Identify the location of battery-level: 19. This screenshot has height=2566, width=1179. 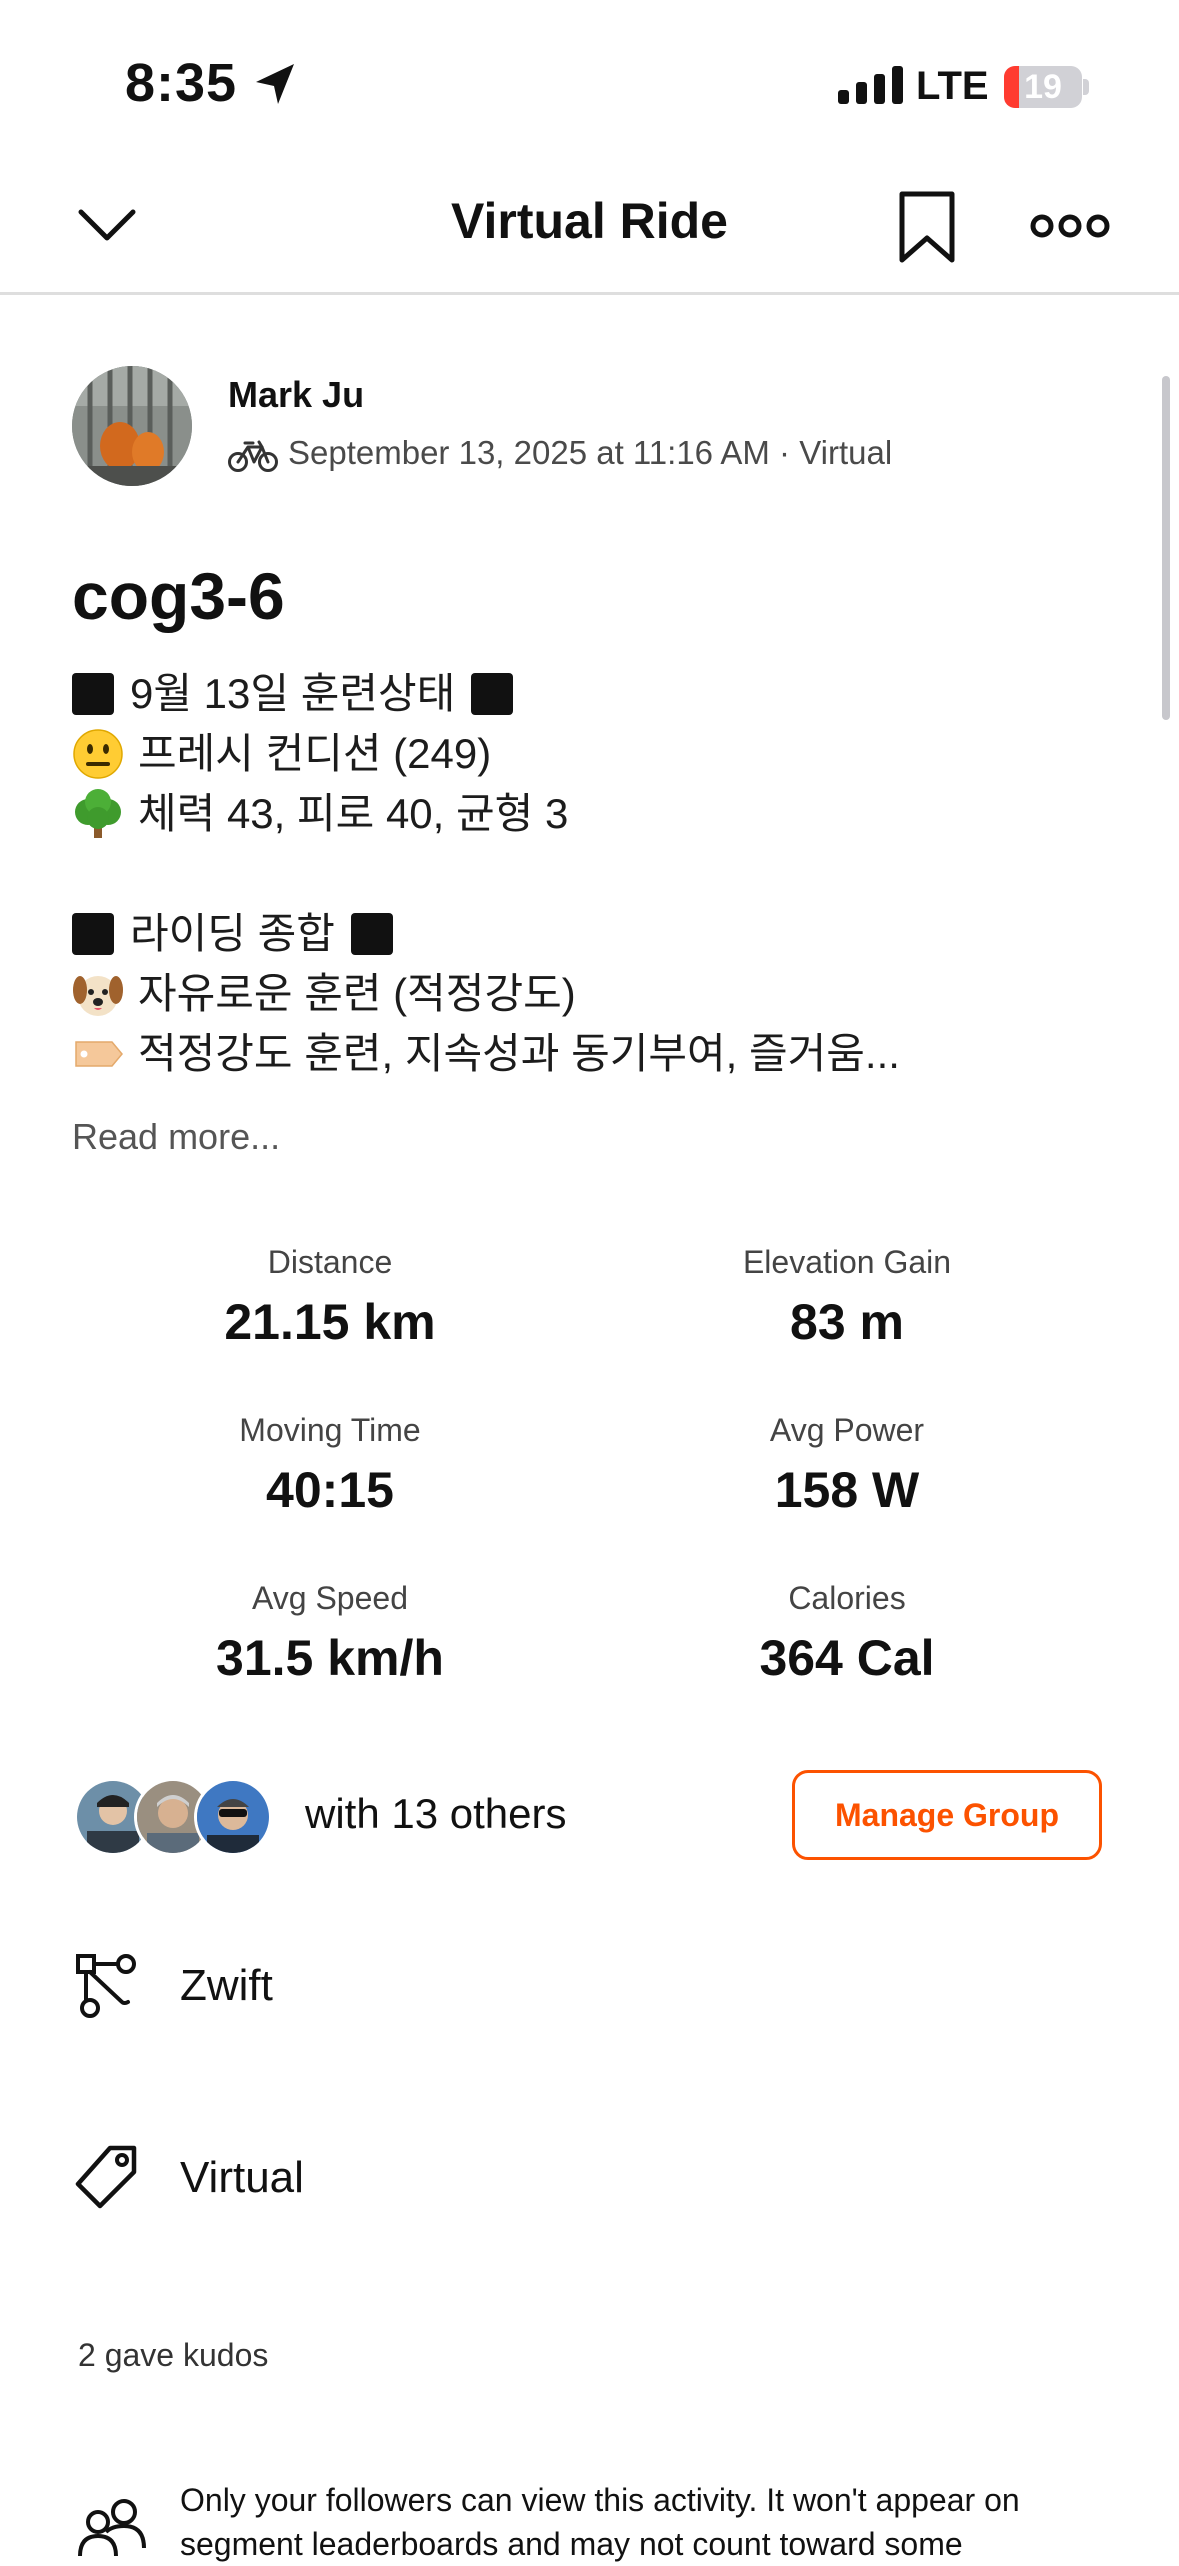
(1043, 87).